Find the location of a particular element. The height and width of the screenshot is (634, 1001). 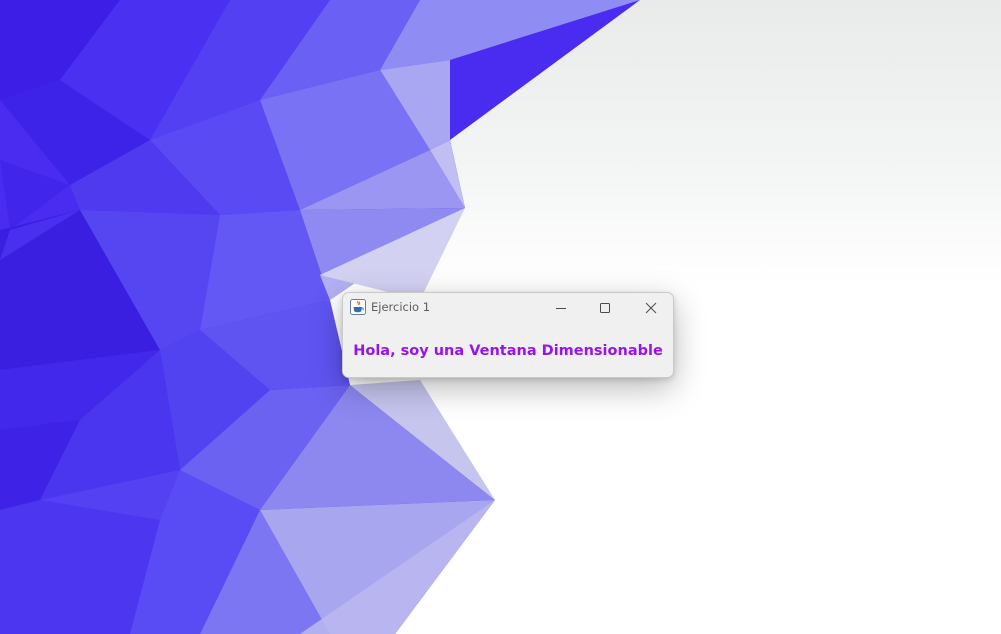

java-cup-icon is located at coordinates (358, 307).